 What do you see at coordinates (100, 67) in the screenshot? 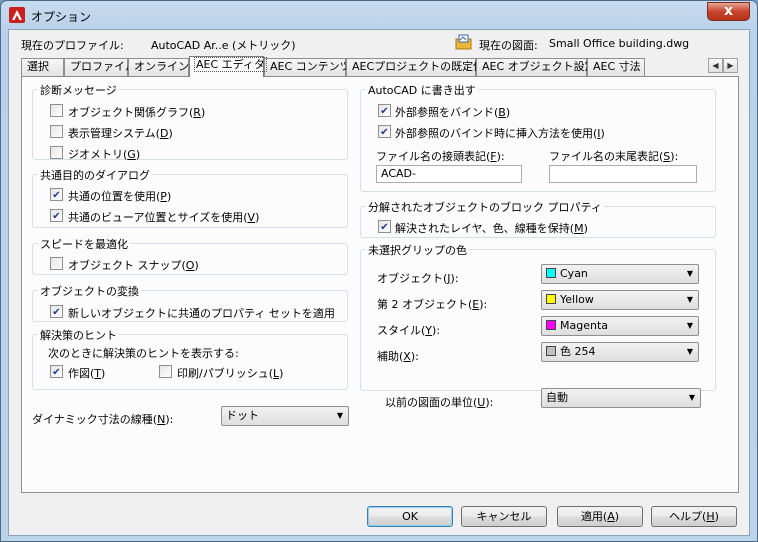
I see `tab-profile: プロファイル` at bounding box center [100, 67].